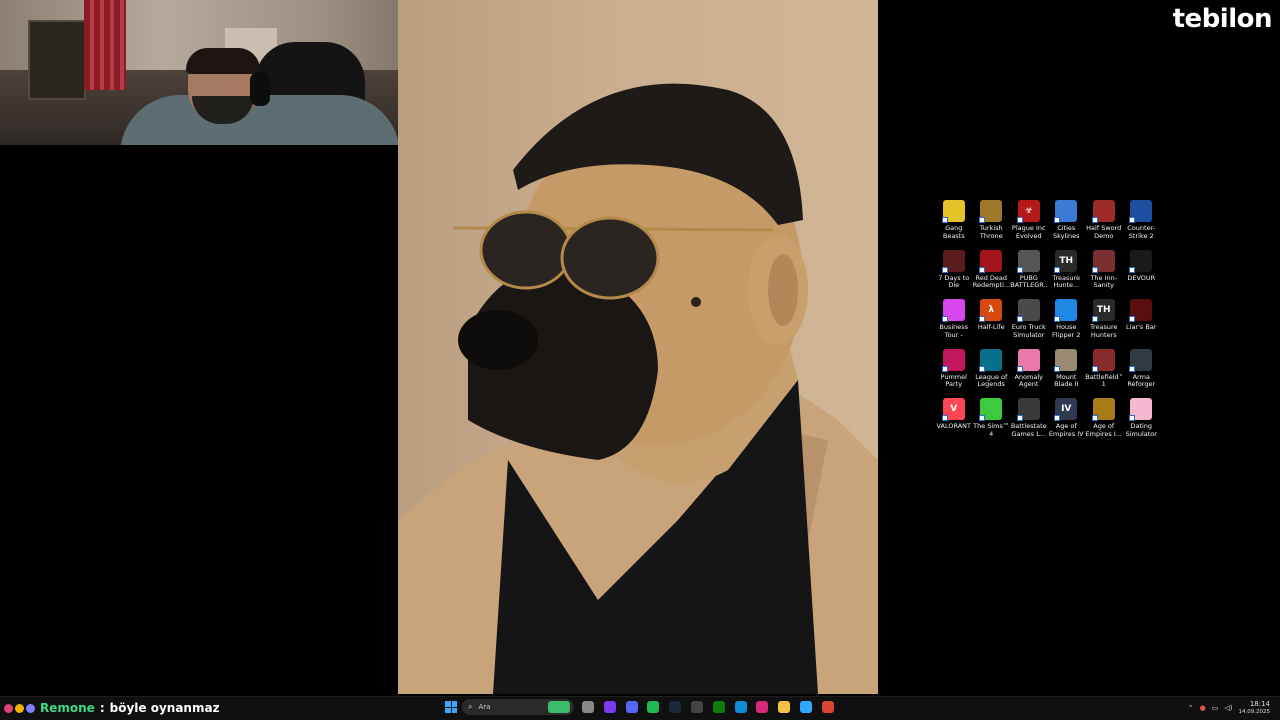 This screenshot has width=1280, height=720. I want to click on network-icon: ▭, so click(1215, 708).